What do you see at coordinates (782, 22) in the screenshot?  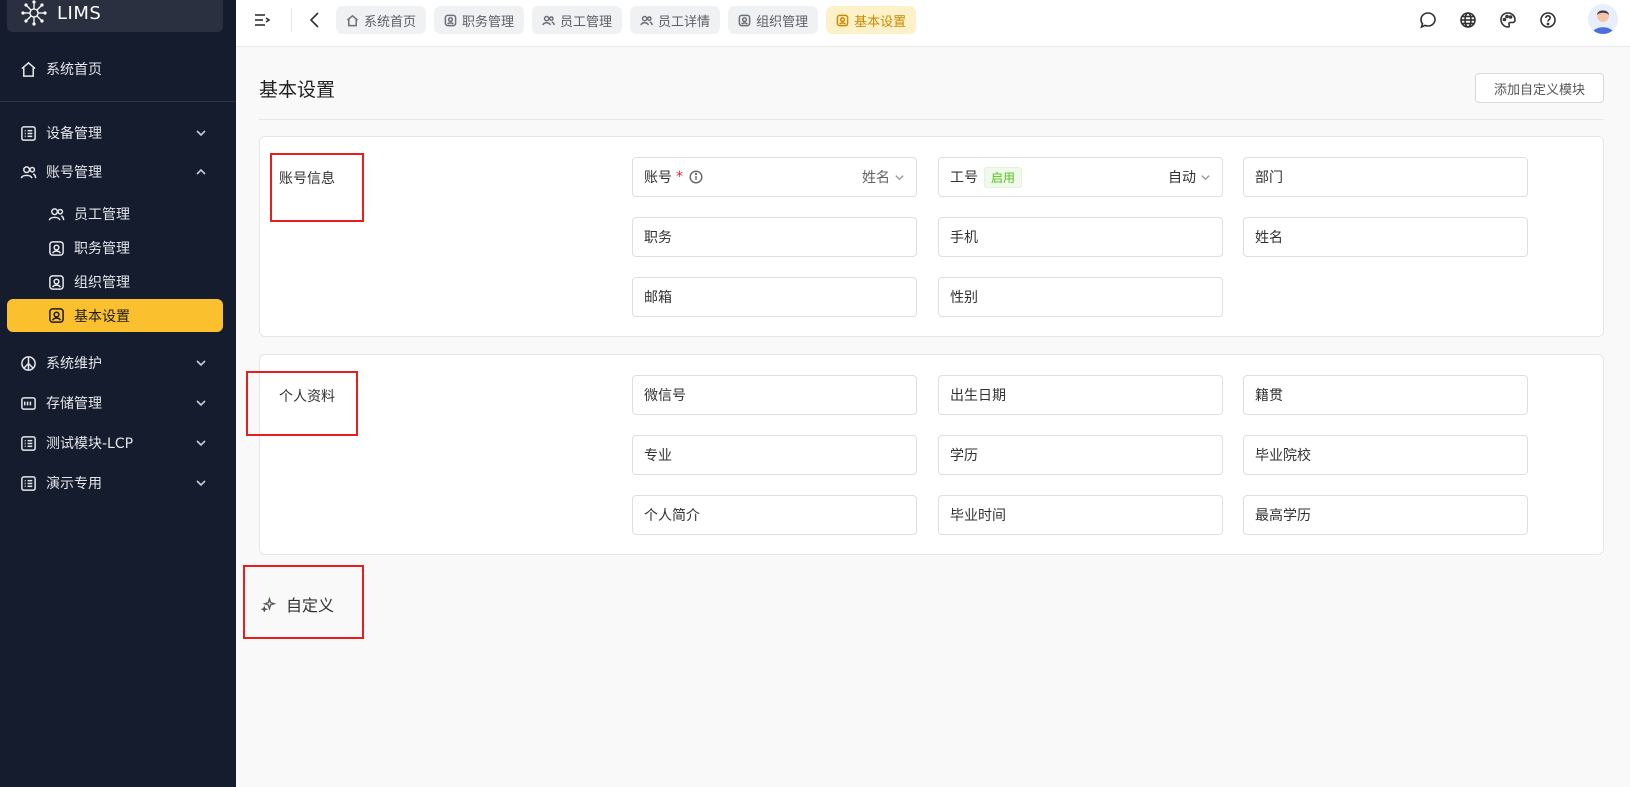 I see `tab-label: 组织管理` at bounding box center [782, 22].